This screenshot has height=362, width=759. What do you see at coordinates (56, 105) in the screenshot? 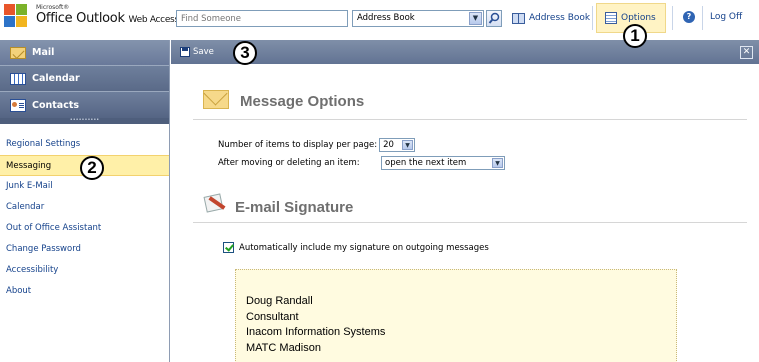
I see `nav-contacts-label: Contacts` at bounding box center [56, 105].